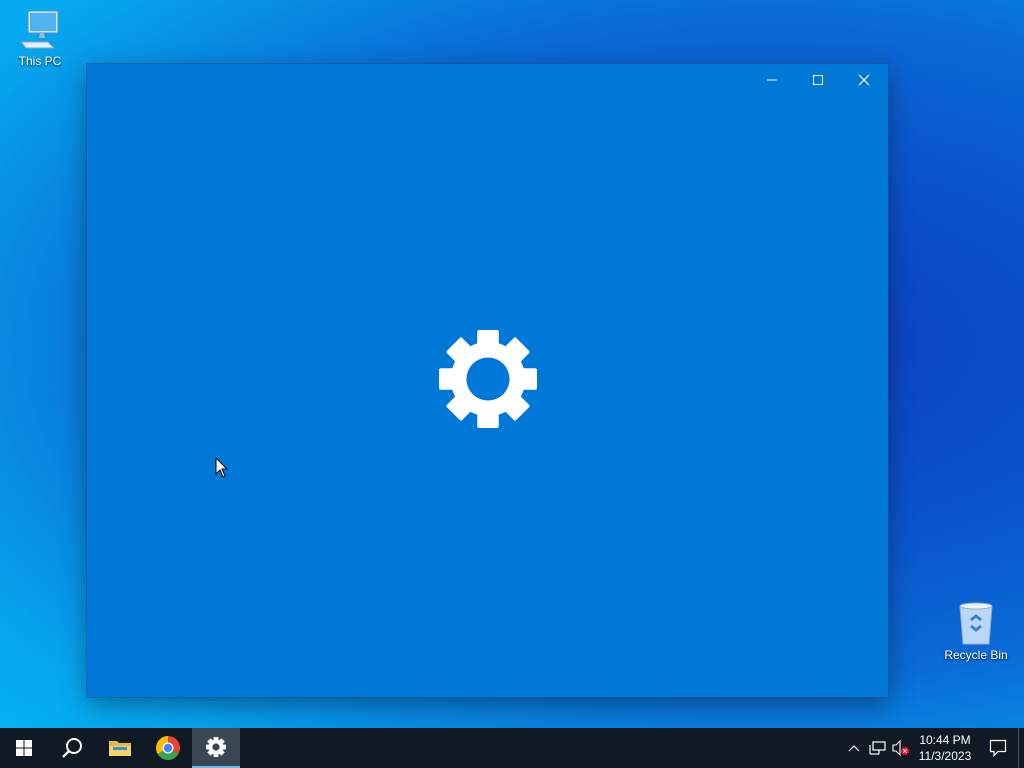 The height and width of the screenshot is (768, 1024). Describe the element at coordinates (945, 756) in the screenshot. I see `clock-date: 11/3/2023` at that location.